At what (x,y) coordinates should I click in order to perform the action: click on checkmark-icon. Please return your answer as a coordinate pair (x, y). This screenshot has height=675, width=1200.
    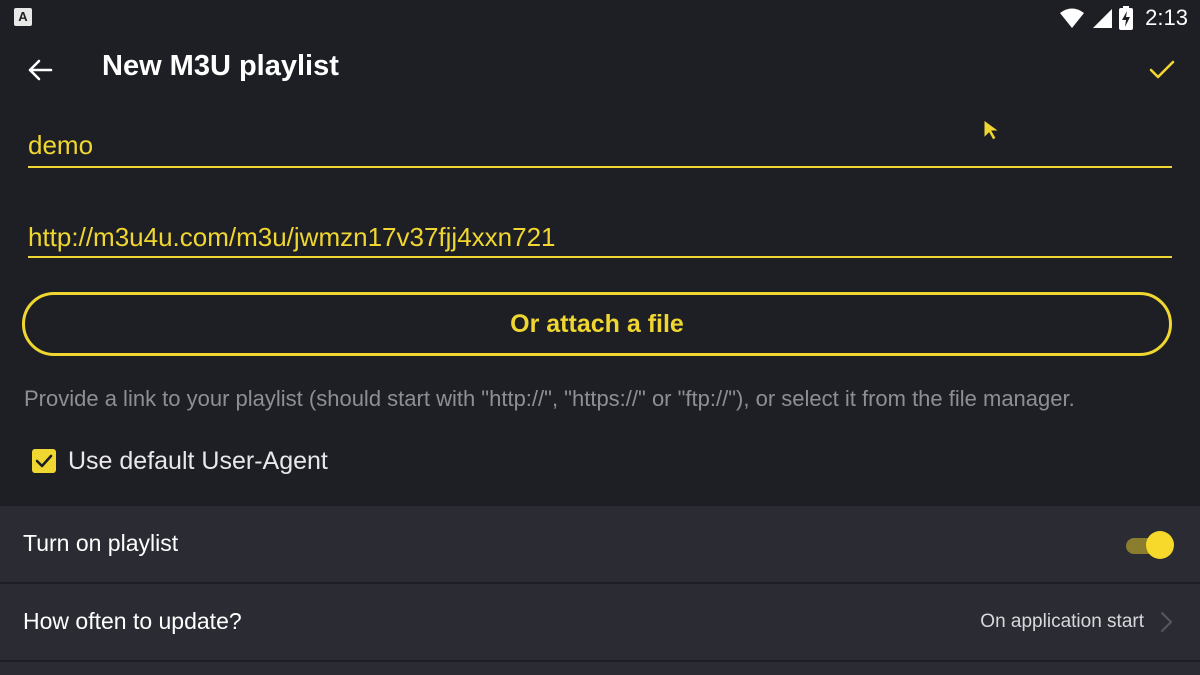
    Looking at the image, I should click on (44, 461).